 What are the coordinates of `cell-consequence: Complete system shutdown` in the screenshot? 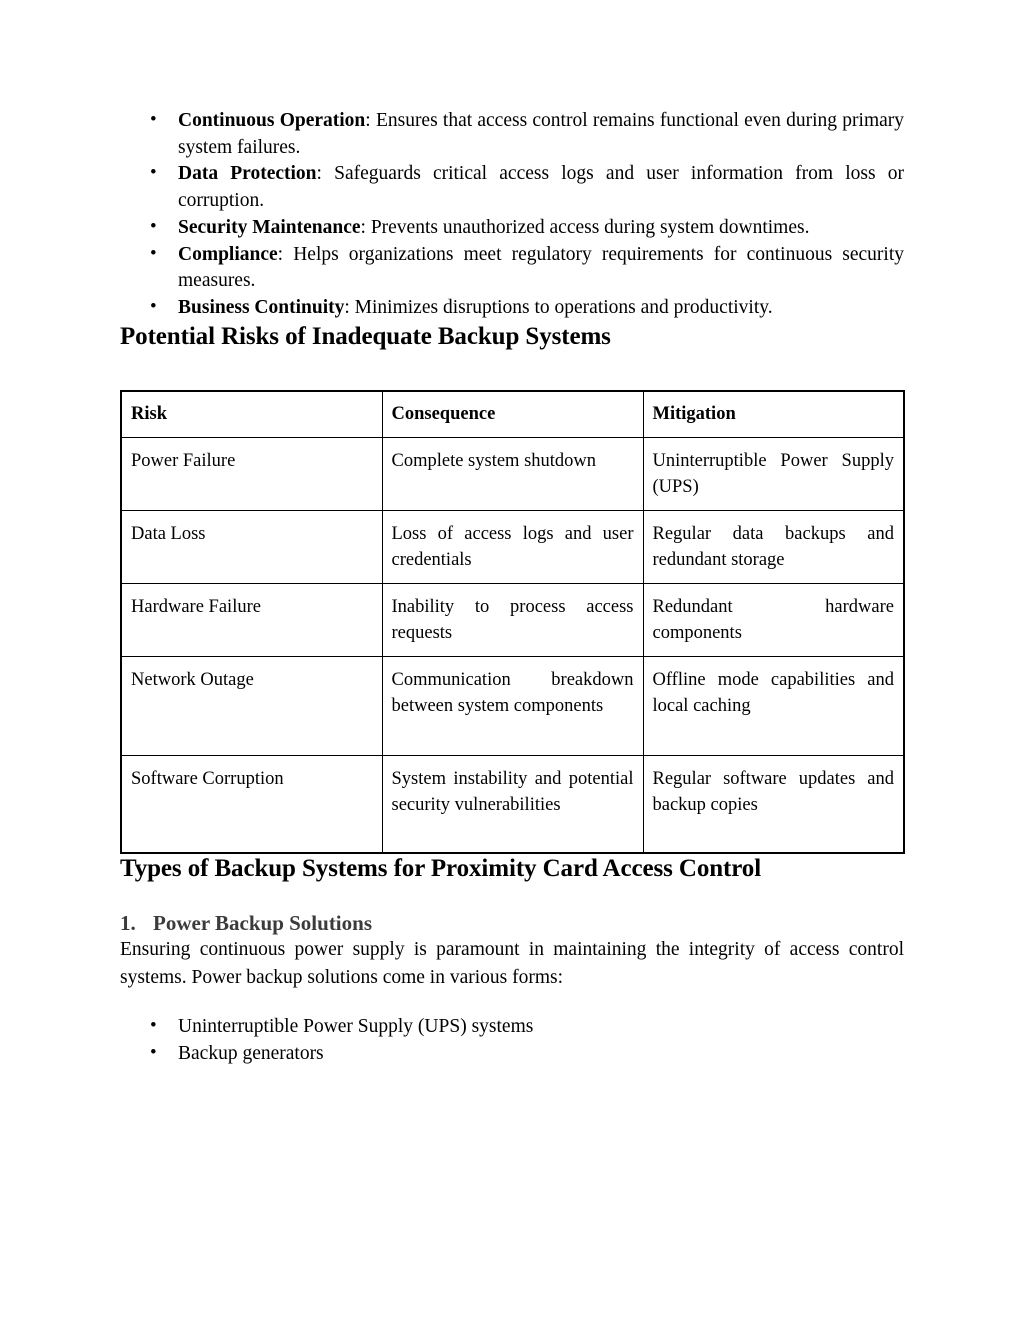 It's located at (512, 473).